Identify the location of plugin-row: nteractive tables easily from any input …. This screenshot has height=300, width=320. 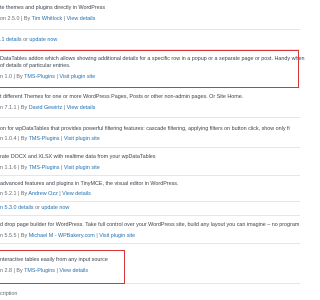
(150, 264).